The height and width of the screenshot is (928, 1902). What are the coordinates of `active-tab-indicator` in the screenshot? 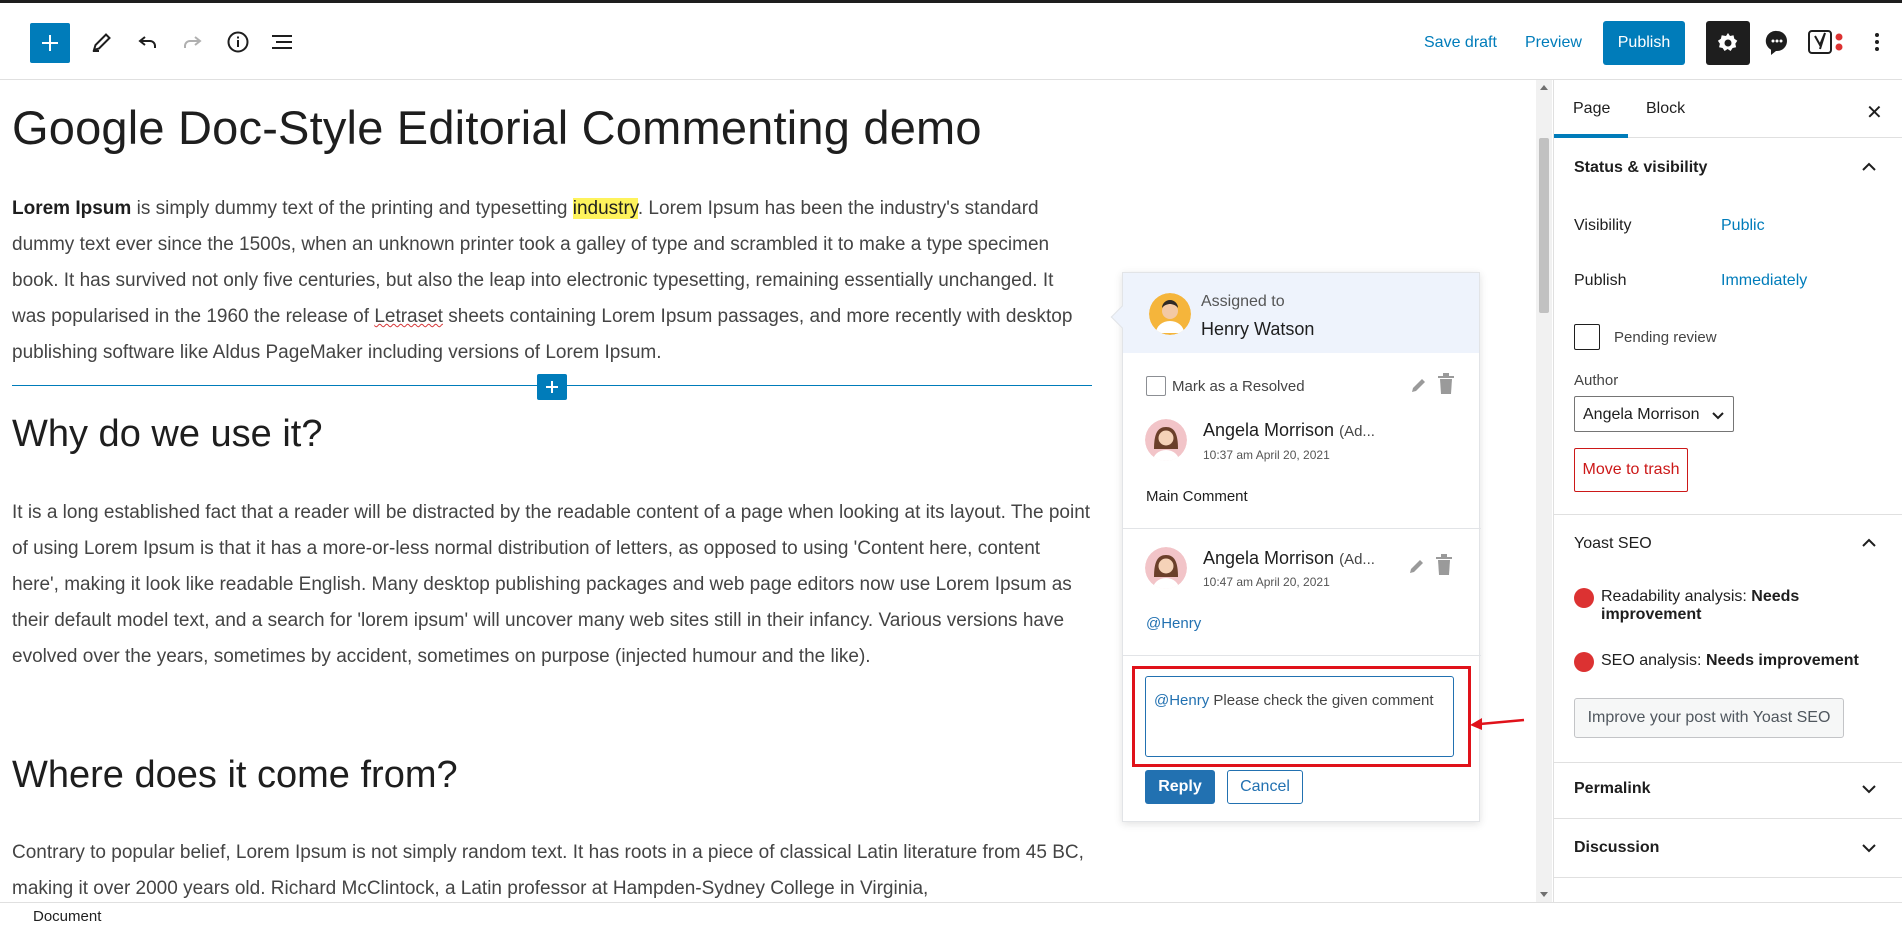 It's located at (1591, 136).